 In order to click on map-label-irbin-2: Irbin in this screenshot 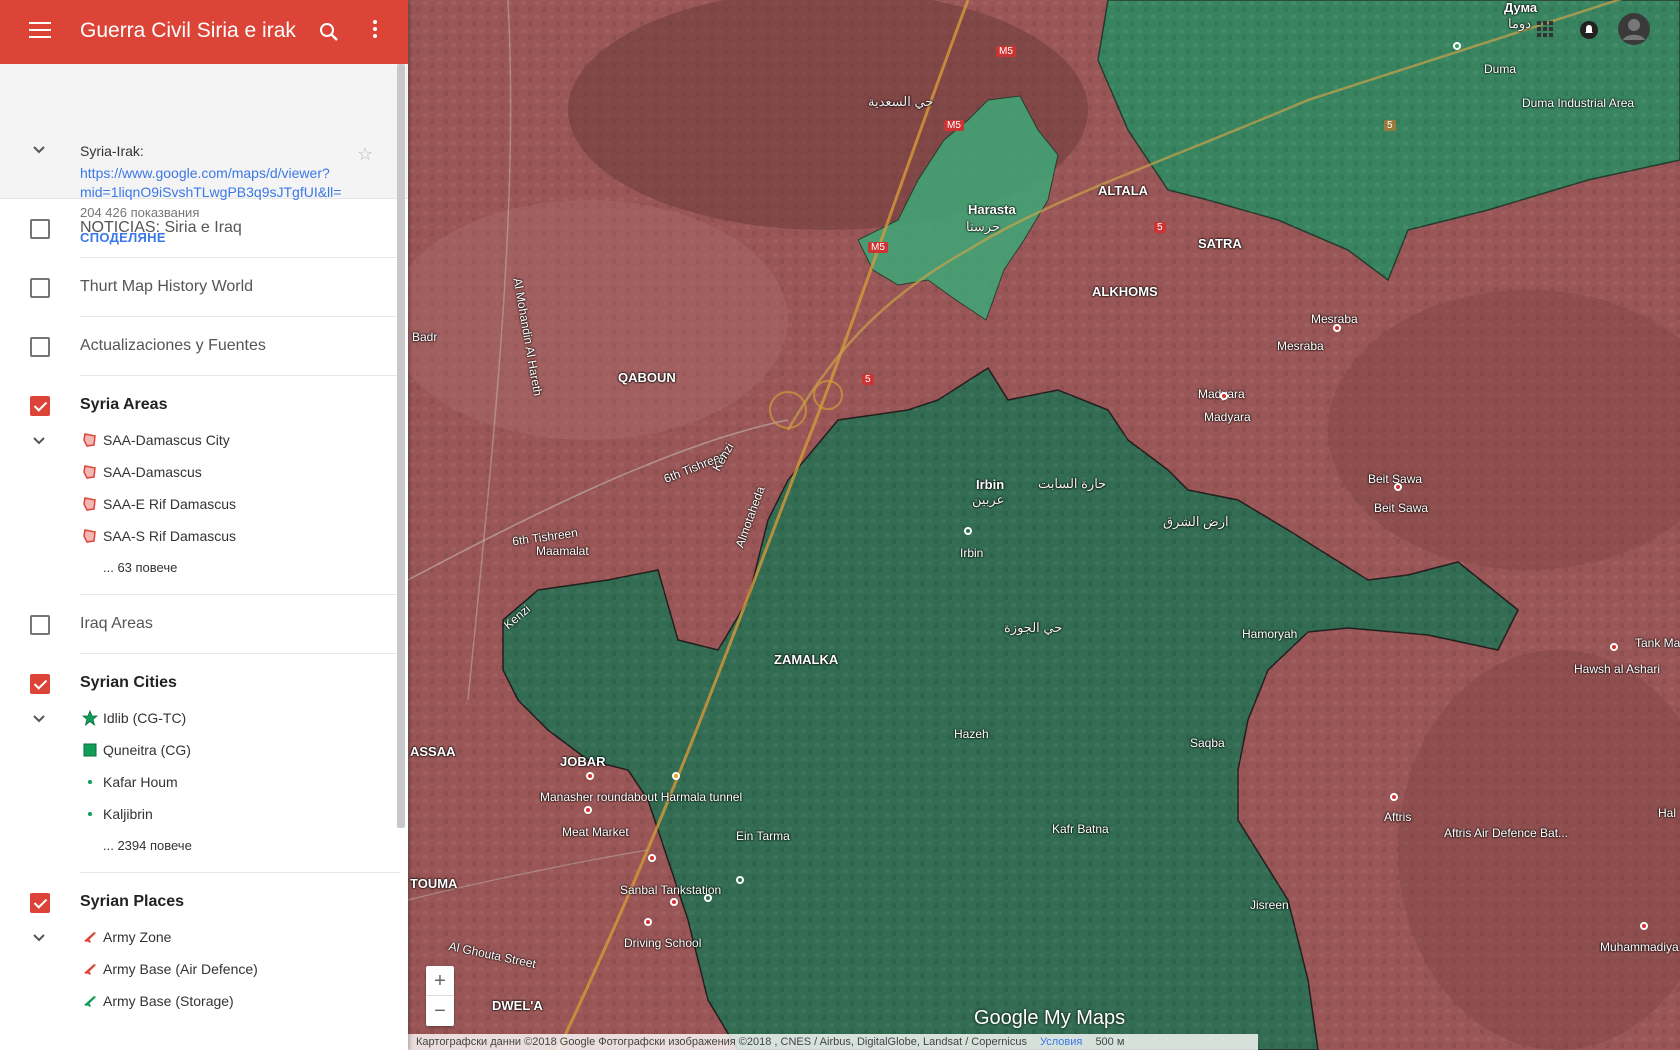, I will do `click(971, 553)`.